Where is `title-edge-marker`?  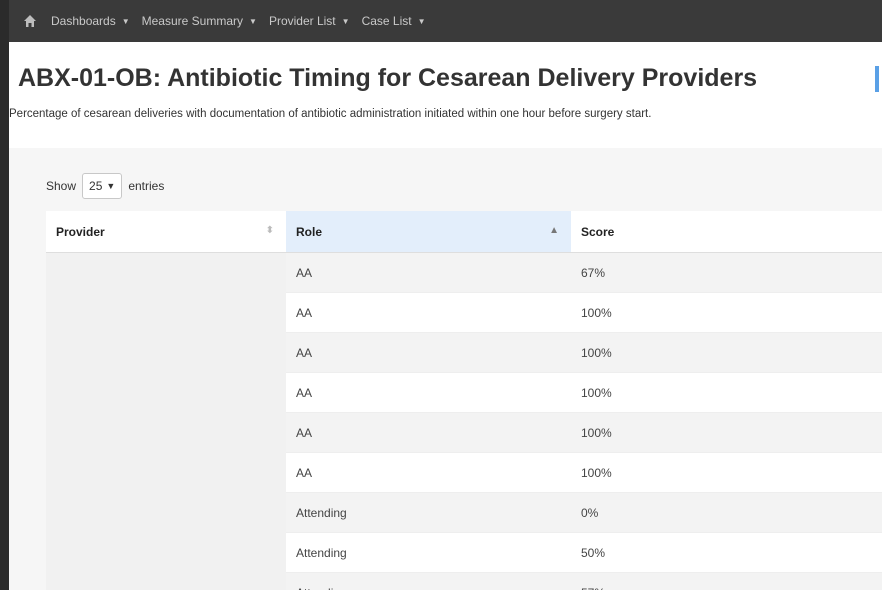
title-edge-marker is located at coordinates (877, 79).